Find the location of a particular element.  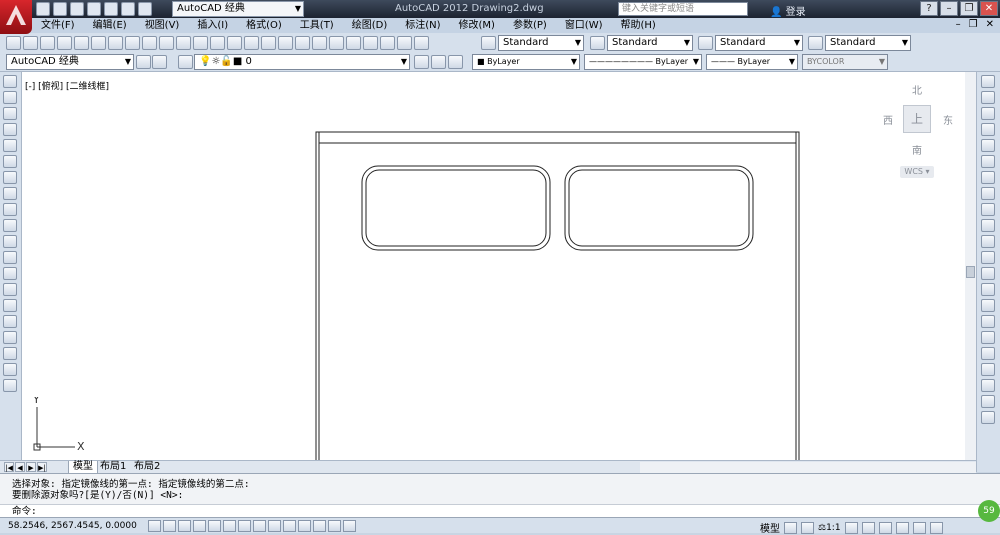

revision-cloud-icon is located at coordinates (10, 193).